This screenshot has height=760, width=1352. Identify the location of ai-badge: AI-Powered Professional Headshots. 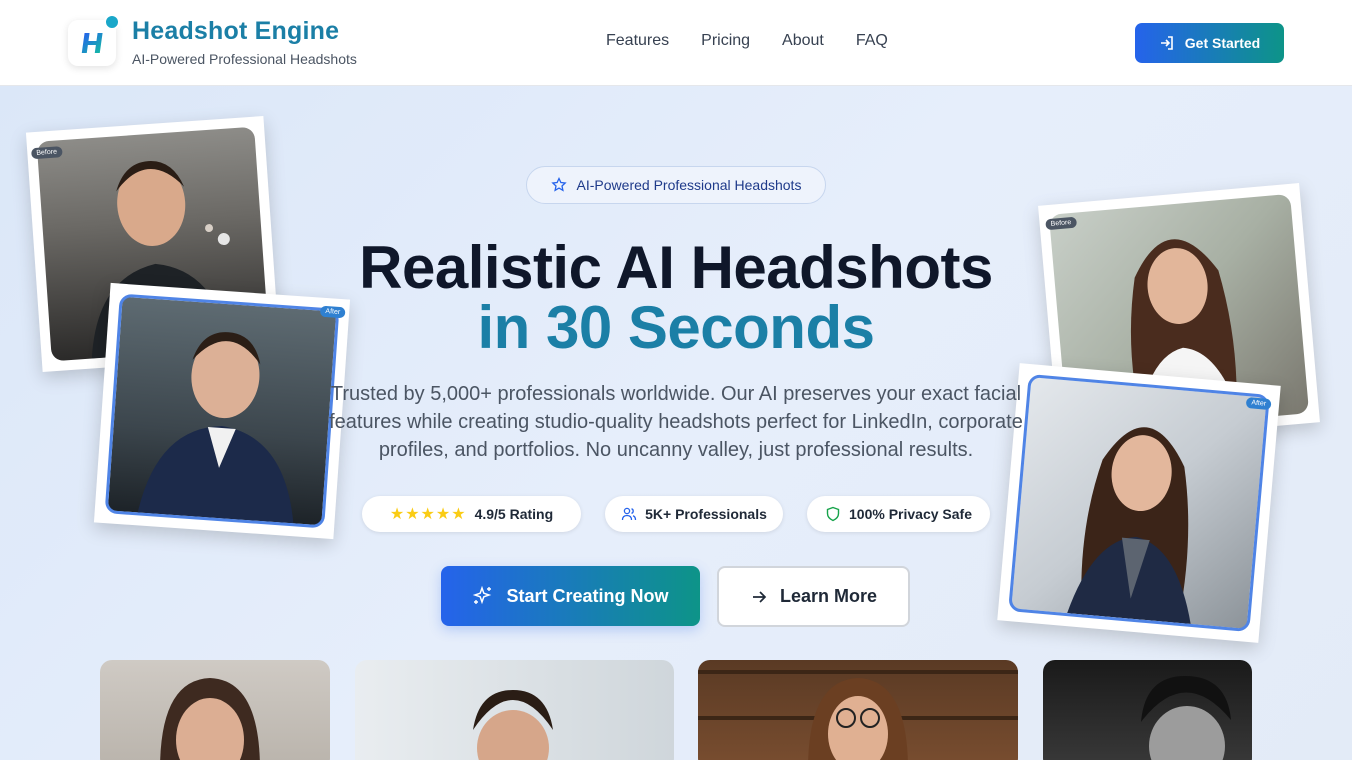
(676, 185).